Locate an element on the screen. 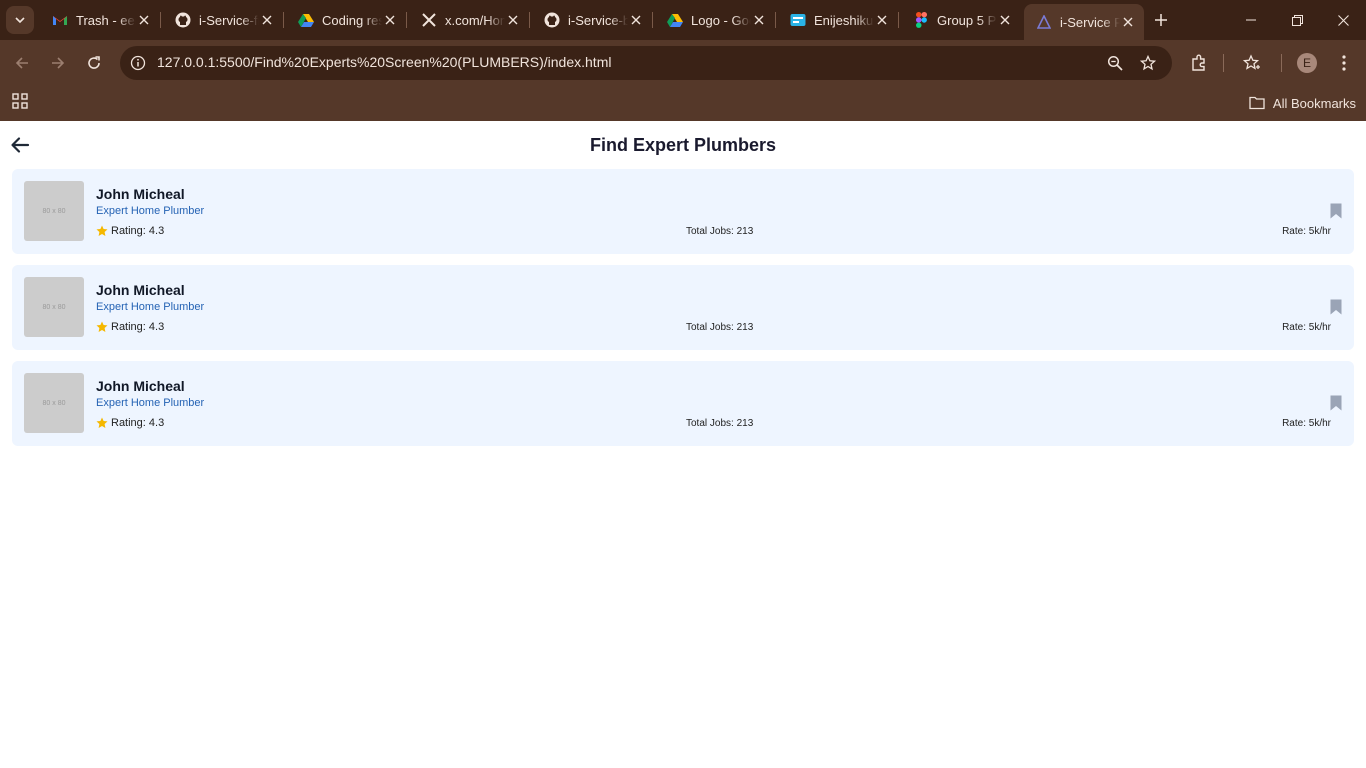 The image size is (1366, 768). tab-github-frontend: i-Service-frontend is located at coordinates (223, 20).